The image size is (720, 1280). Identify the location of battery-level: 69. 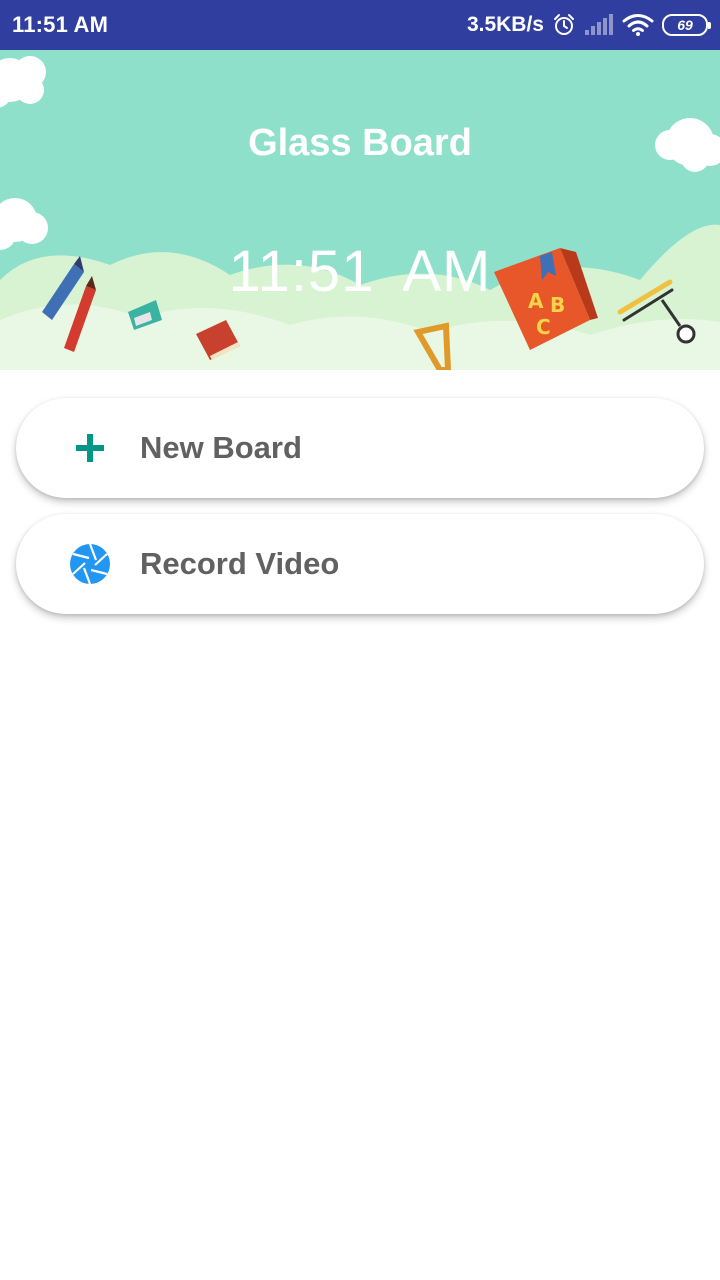
(685, 25).